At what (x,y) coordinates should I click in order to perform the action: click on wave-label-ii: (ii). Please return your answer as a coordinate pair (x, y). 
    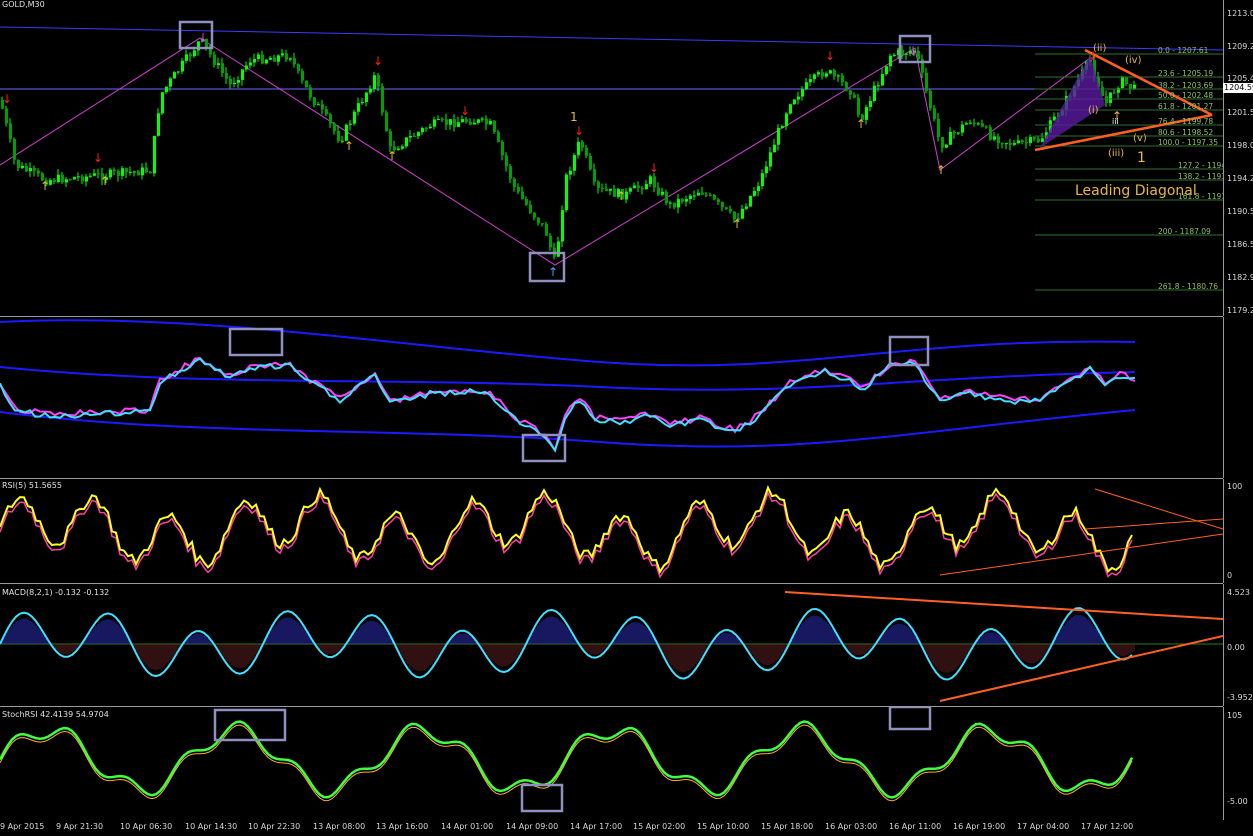
    Looking at the image, I should click on (1100, 48).